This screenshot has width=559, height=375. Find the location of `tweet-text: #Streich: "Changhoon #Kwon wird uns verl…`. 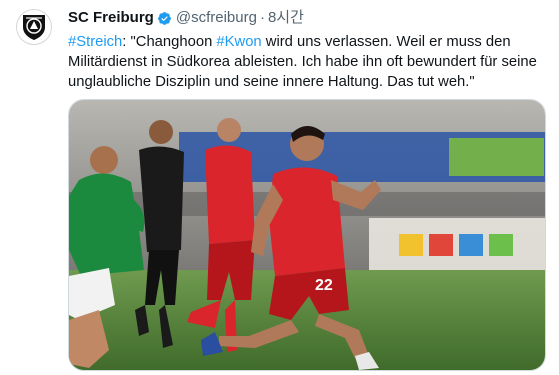

tweet-text: #Streich: "Changhoon #Kwon wird uns verl… is located at coordinates (307, 62).